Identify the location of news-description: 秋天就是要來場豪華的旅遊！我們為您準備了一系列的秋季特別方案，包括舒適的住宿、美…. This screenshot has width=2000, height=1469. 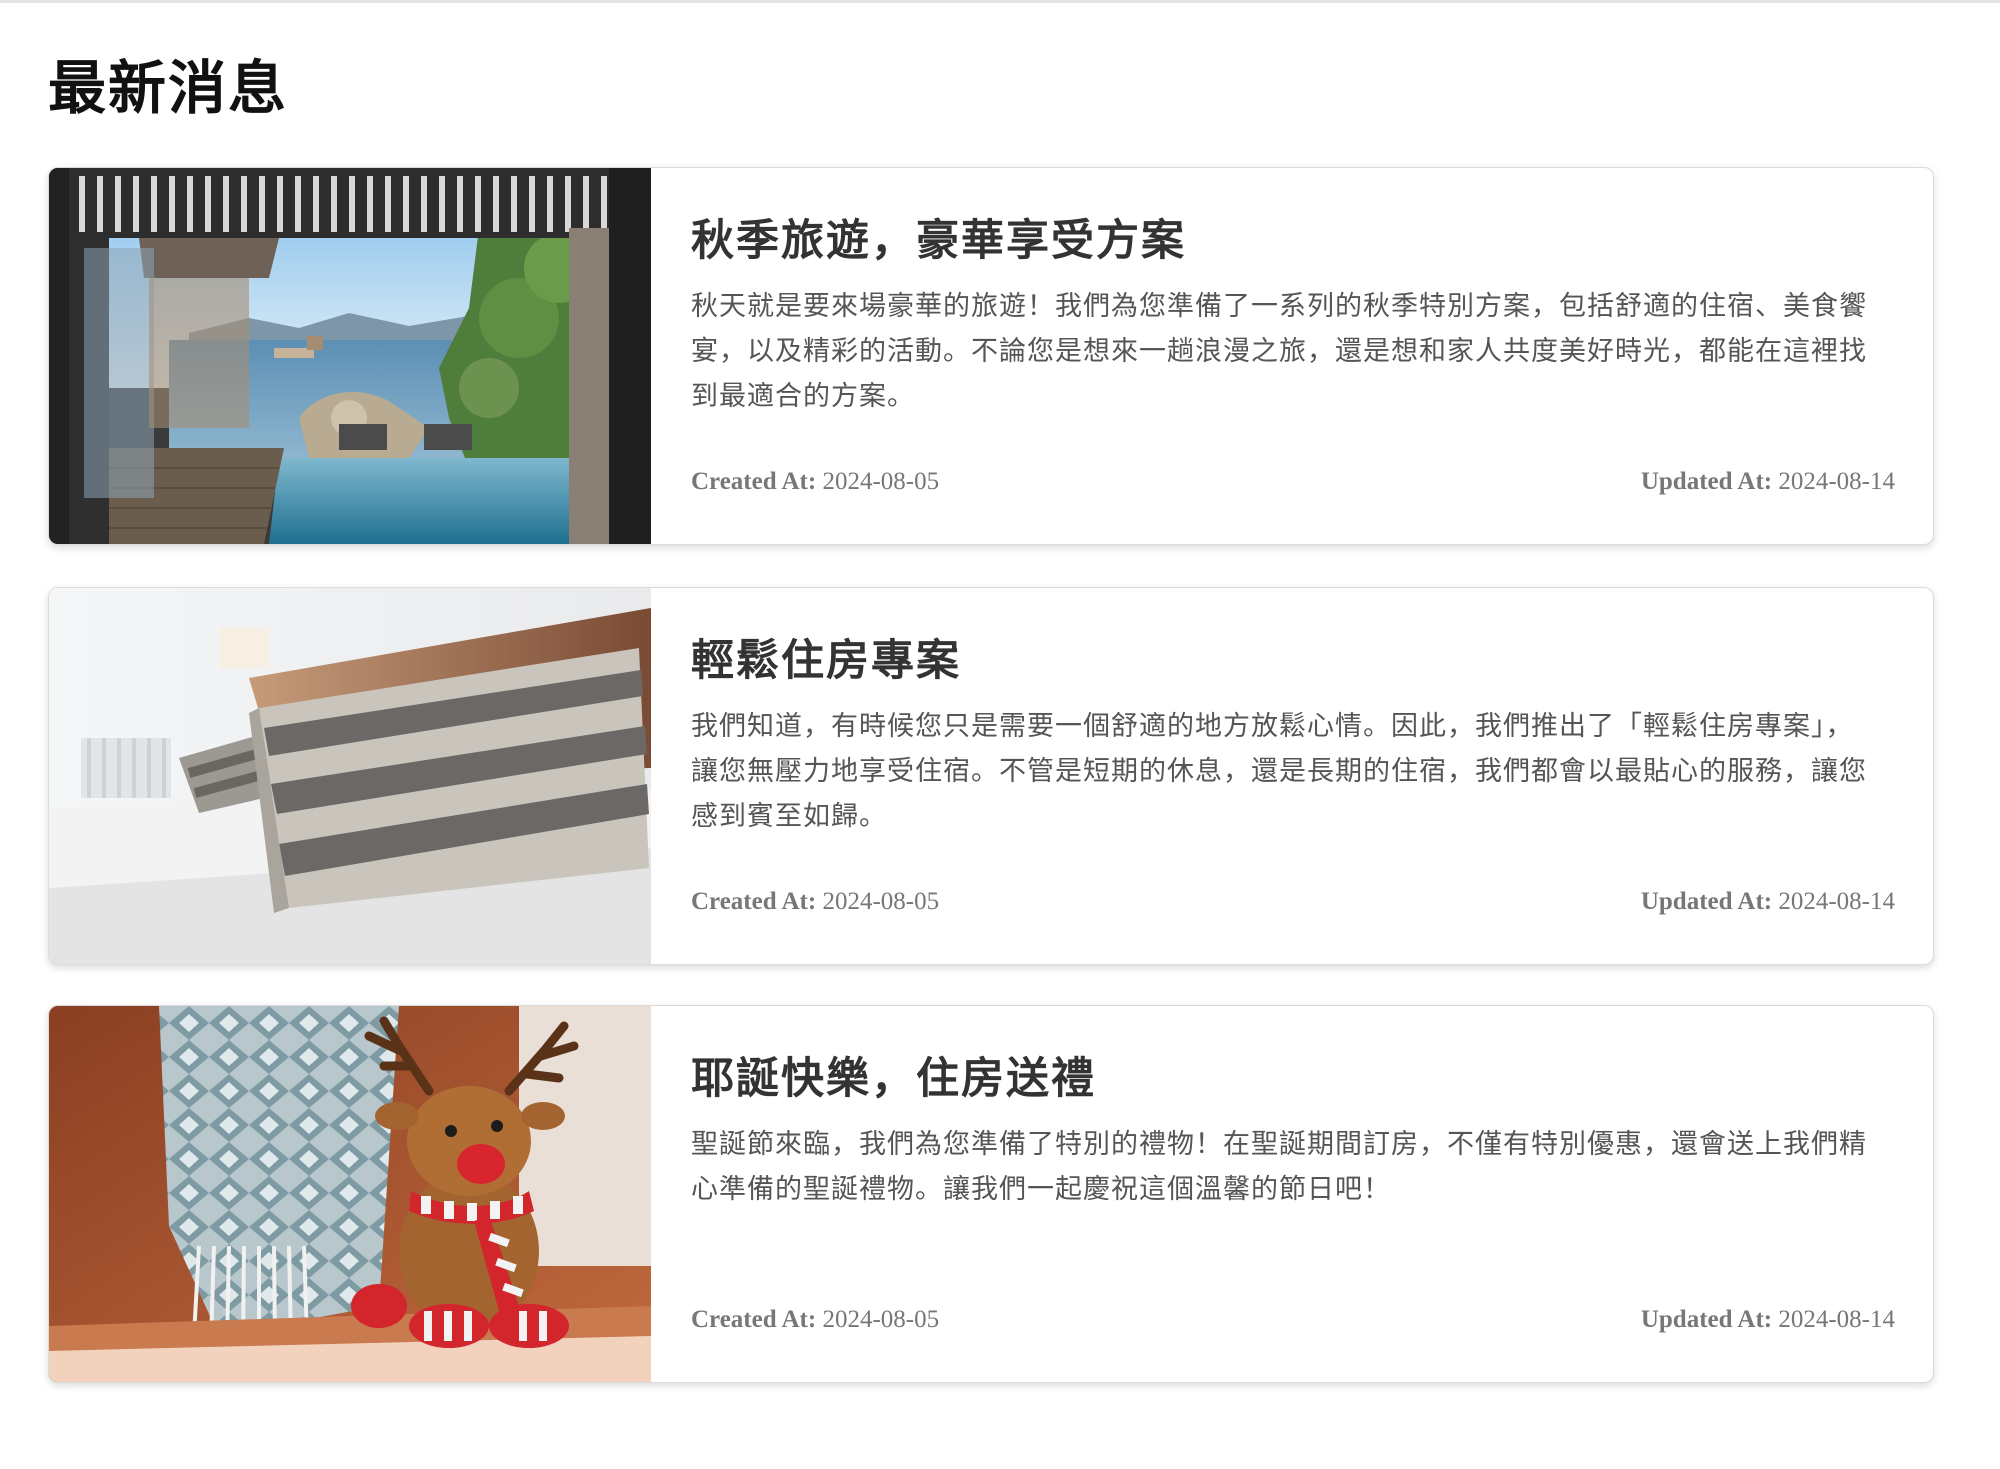
(1279, 351).